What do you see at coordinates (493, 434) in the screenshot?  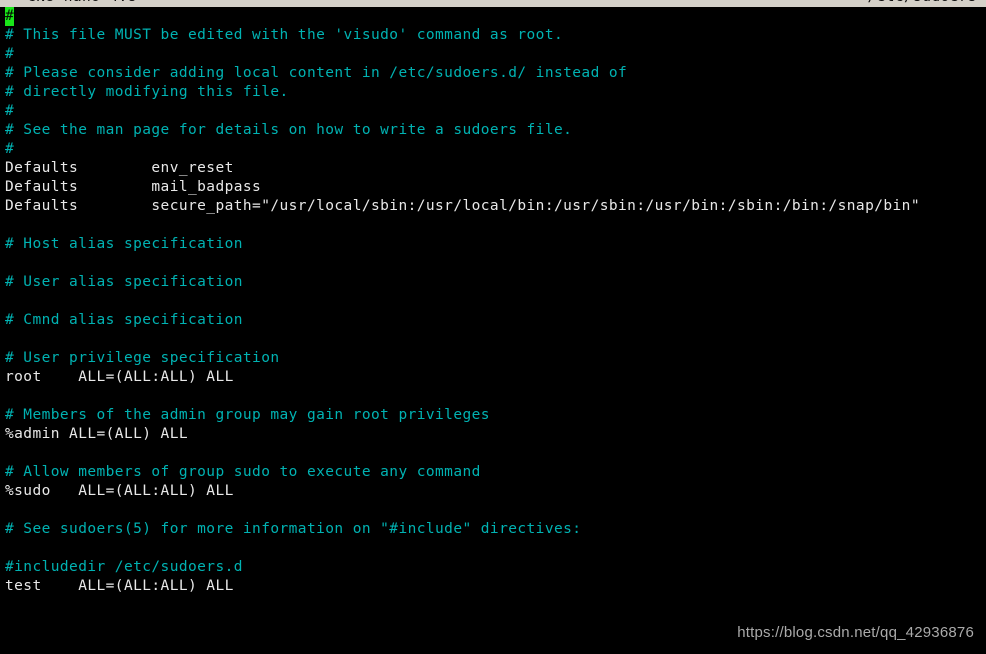 I see `editor-line: %admin ALL=(ALL) ALL` at bounding box center [493, 434].